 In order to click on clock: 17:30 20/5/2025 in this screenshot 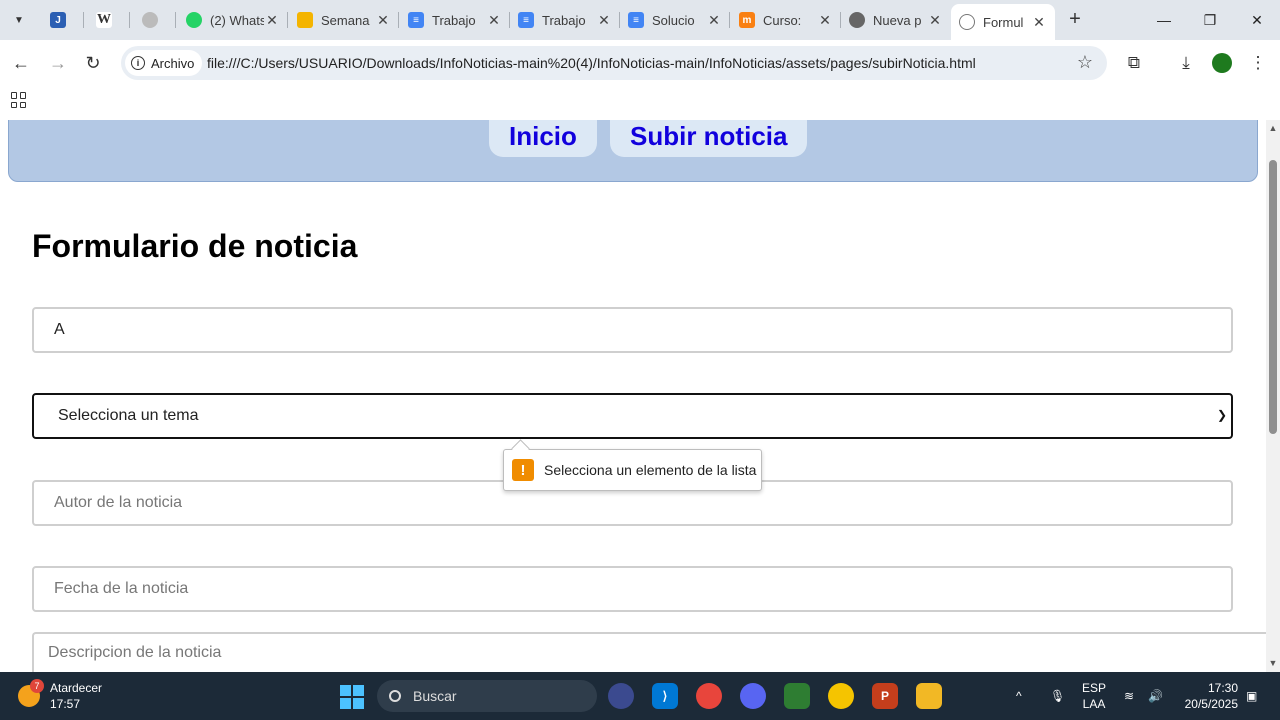, I will do `click(1208, 696)`.